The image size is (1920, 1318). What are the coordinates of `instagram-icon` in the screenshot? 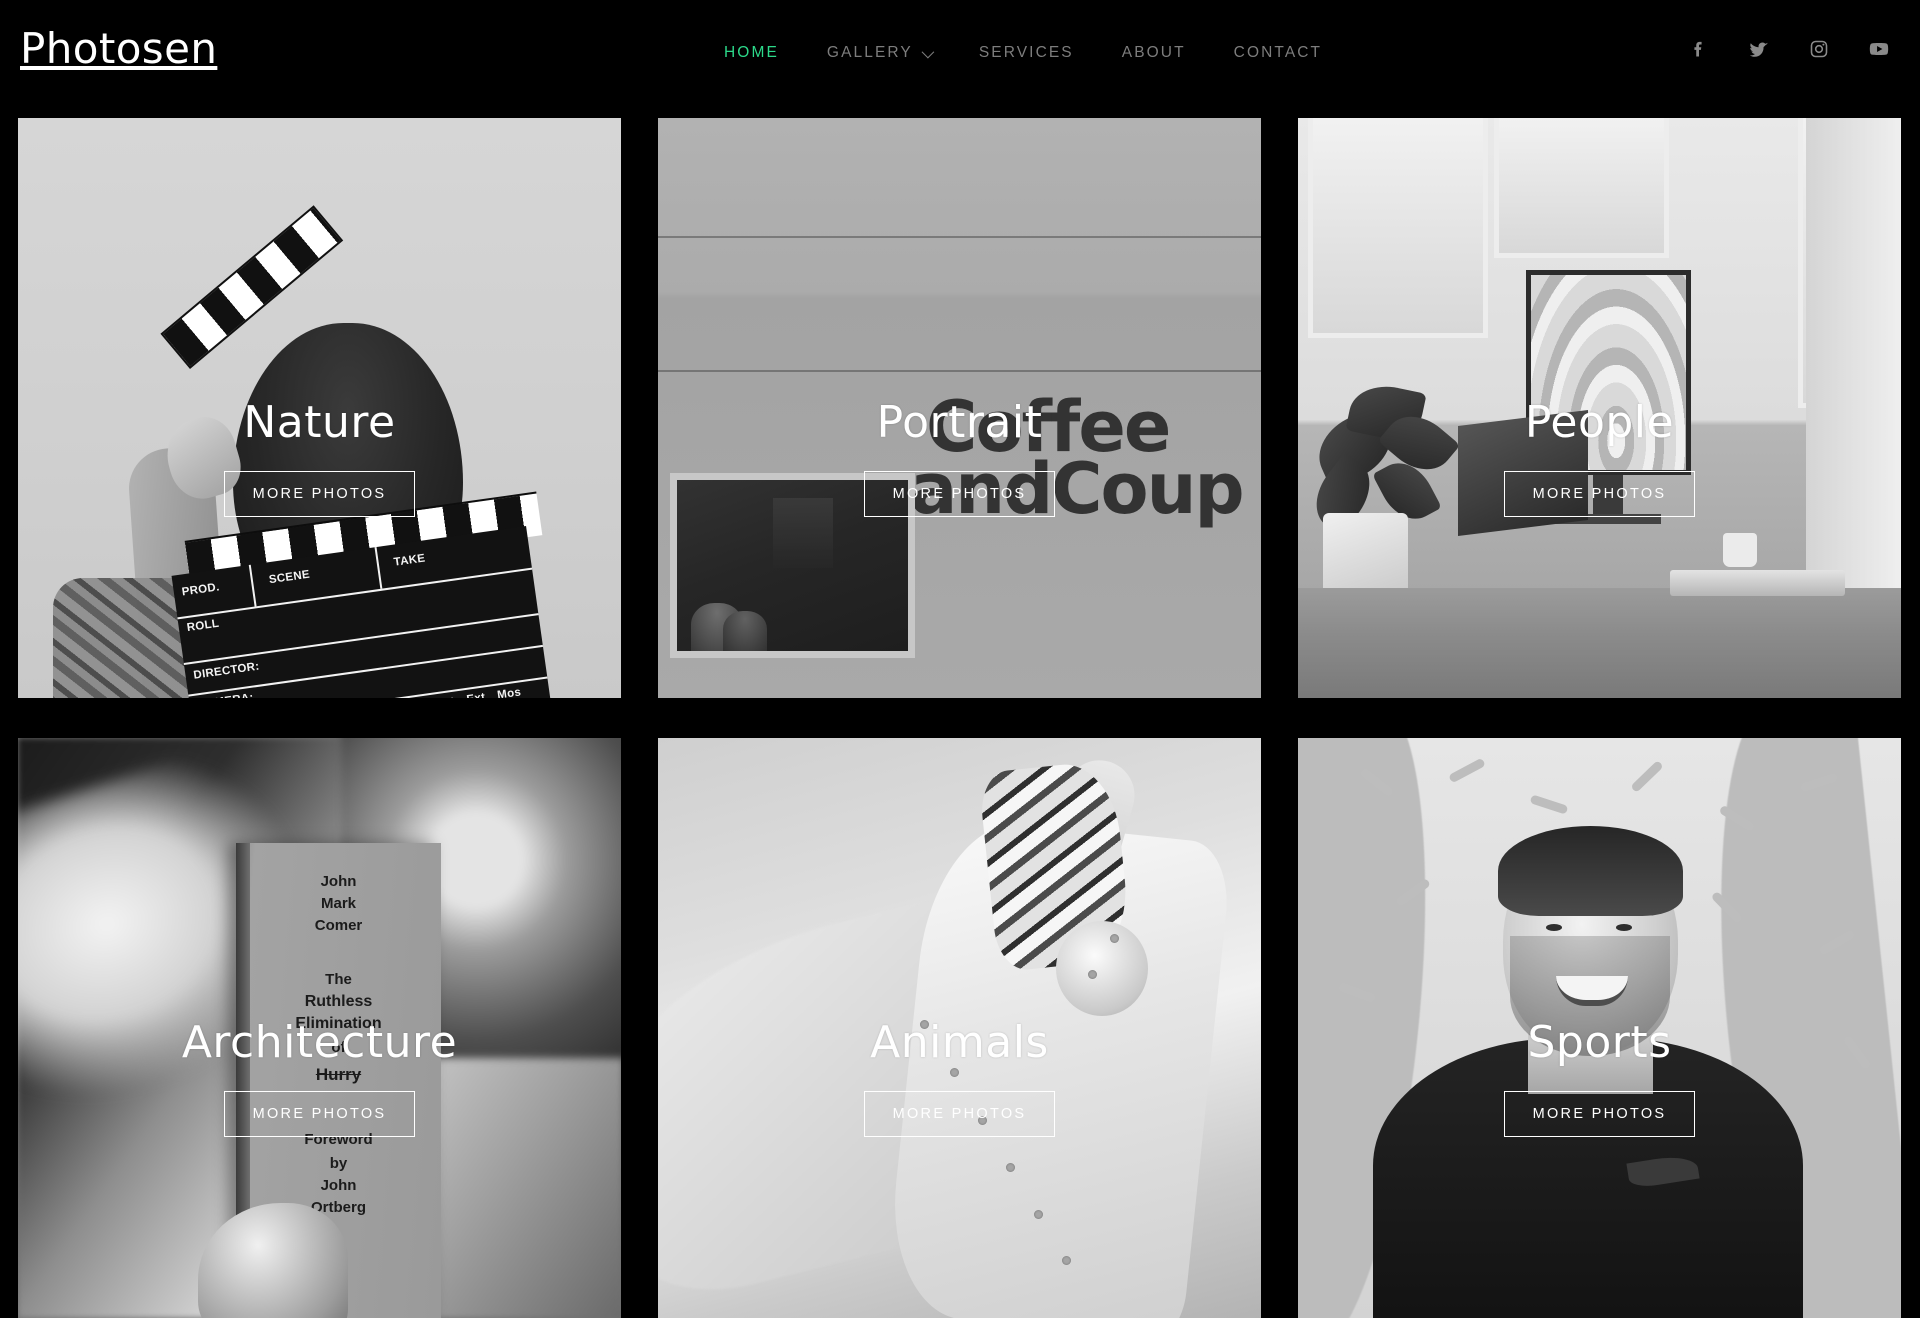 It's located at (1819, 49).